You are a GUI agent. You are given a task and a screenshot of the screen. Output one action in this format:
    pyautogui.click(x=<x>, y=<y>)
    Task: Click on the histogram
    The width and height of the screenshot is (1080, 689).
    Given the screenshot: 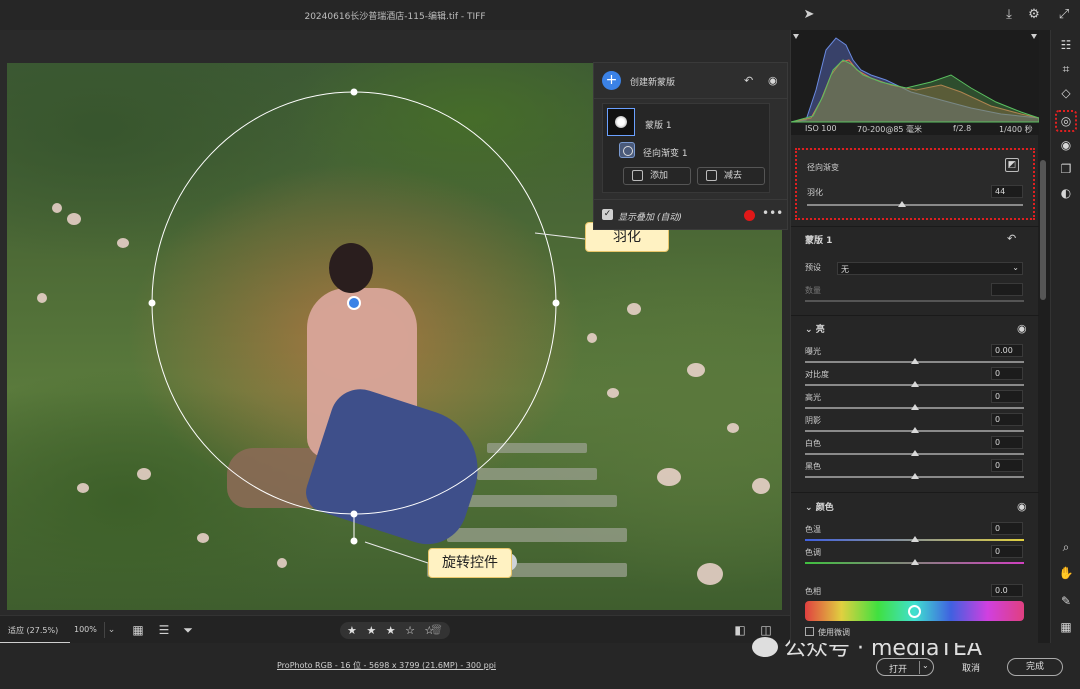 What is the action you would take?
    pyautogui.click(x=915, y=82)
    